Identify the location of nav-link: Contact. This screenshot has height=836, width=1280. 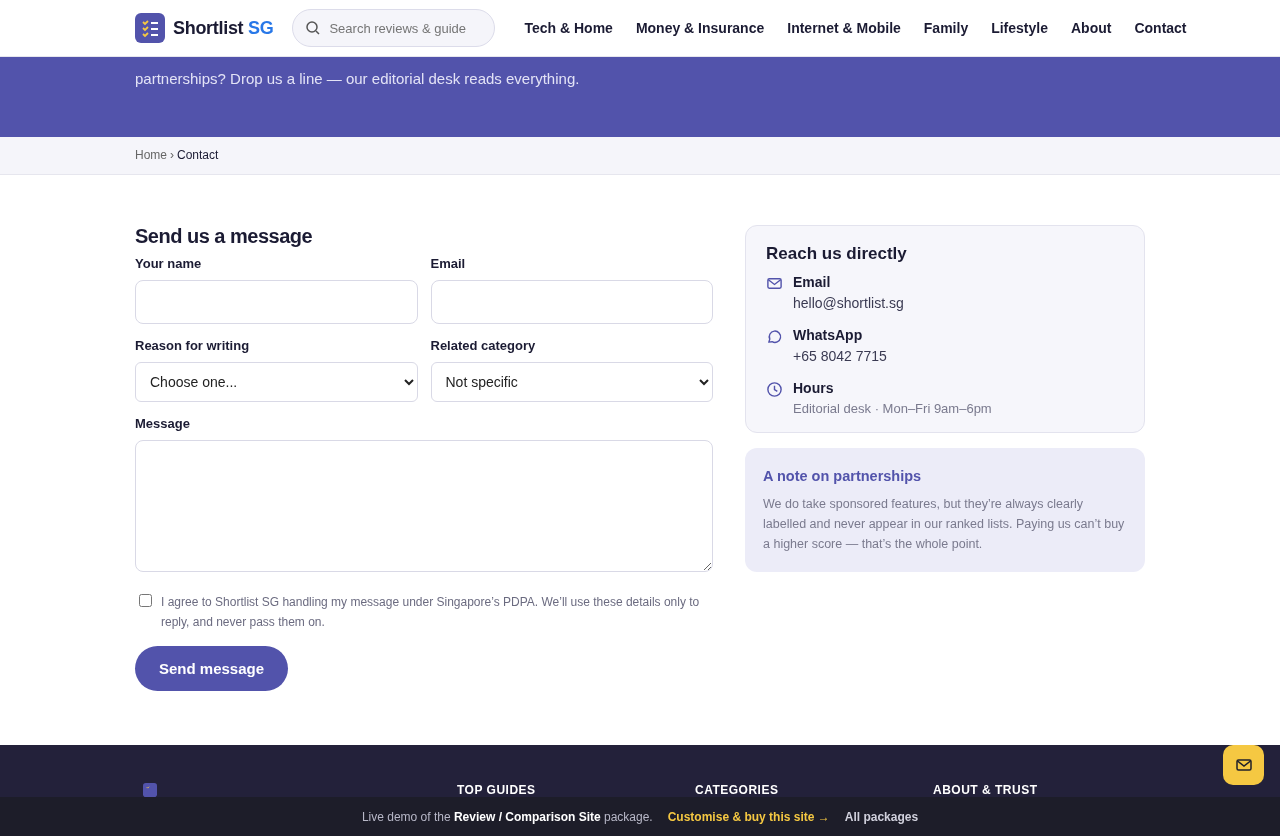
(1160, 28).